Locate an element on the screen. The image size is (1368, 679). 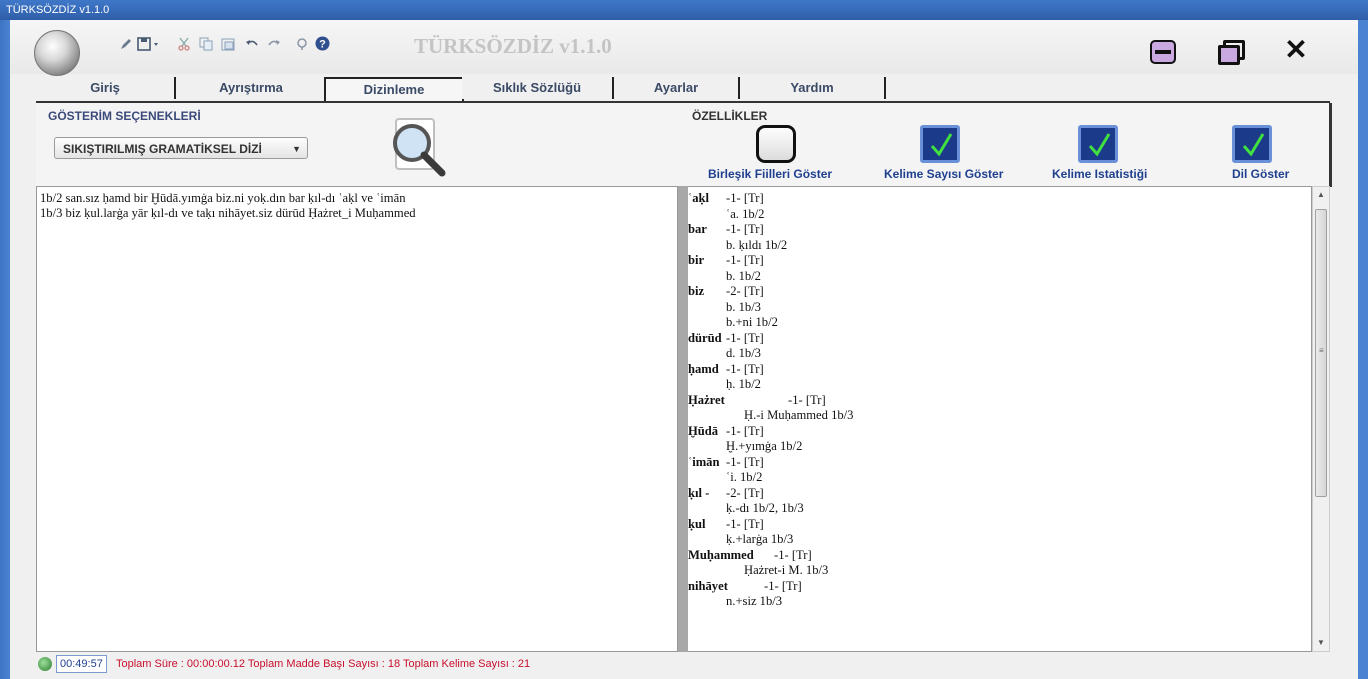
index-entry-row: dürūd -1- [Tr] is located at coordinates (999, 339).